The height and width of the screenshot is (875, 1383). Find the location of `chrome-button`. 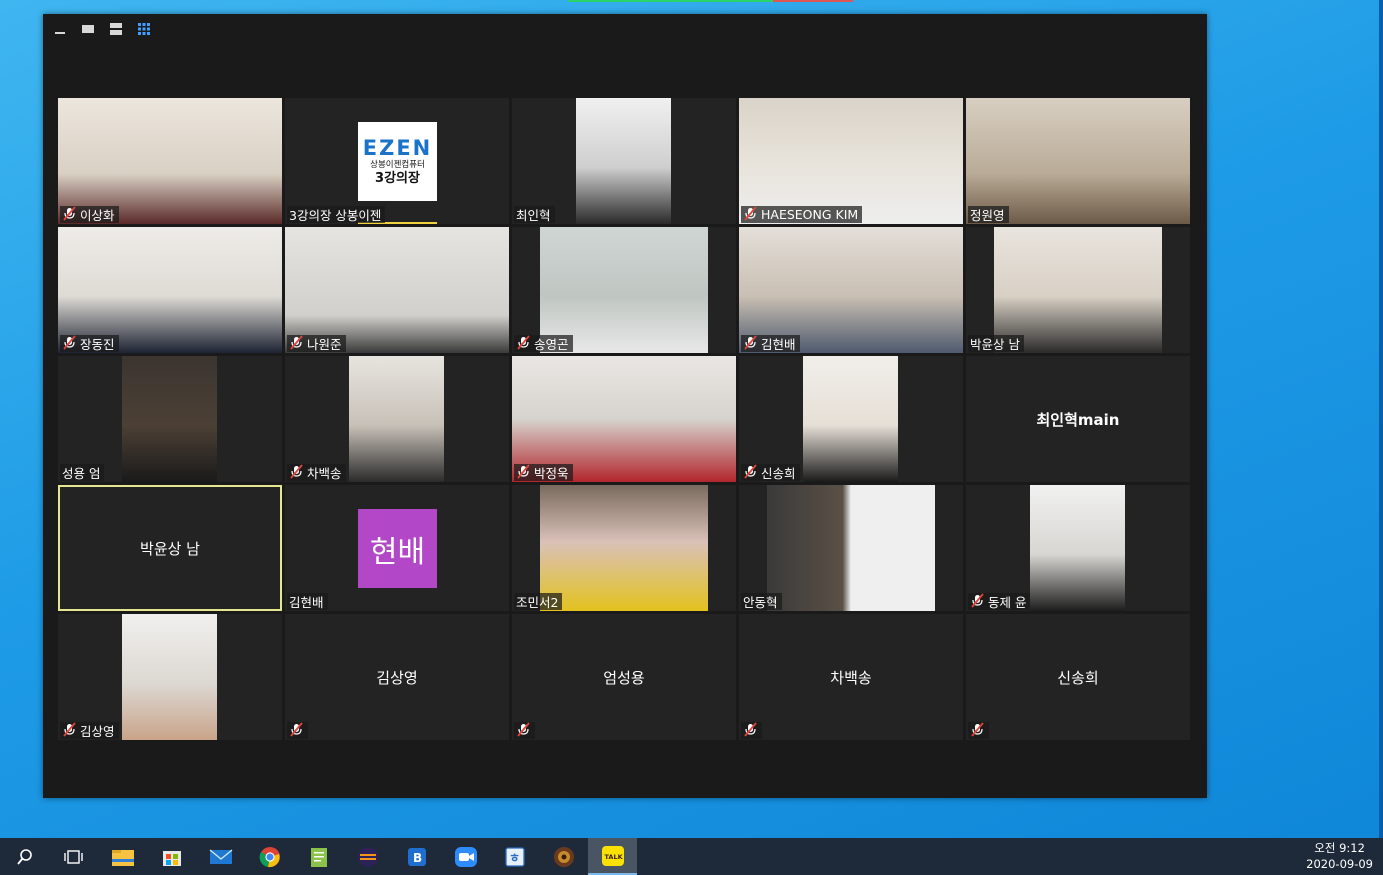

chrome-button is located at coordinates (269, 856).